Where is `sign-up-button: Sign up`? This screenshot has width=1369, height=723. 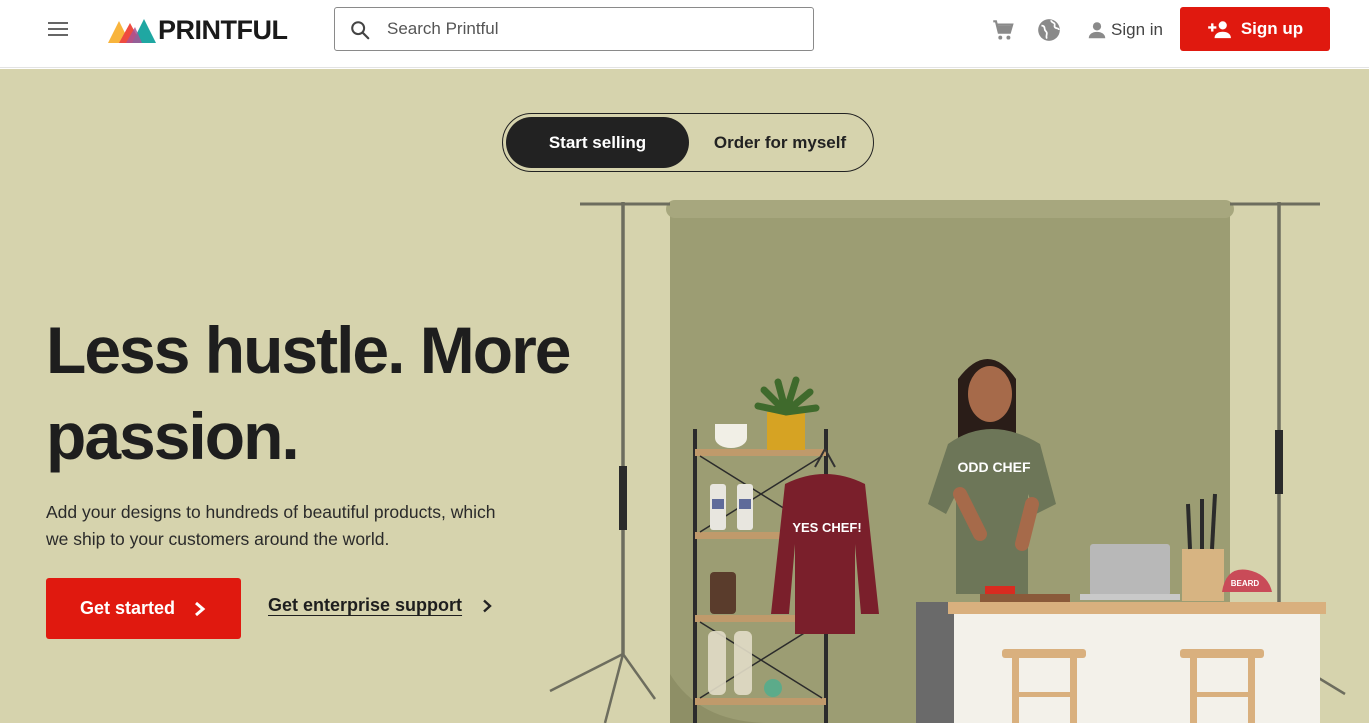
sign-up-button: Sign up is located at coordinates (1255, 29).